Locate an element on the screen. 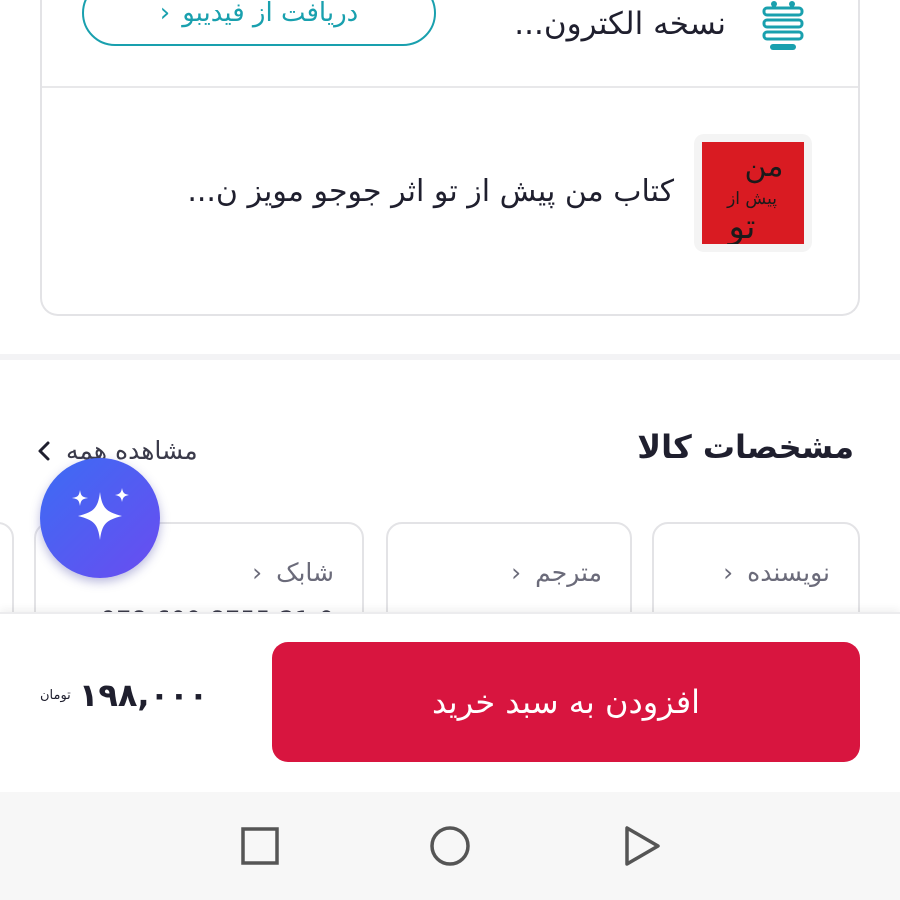 This screenshot has height=900, width=900. section-separator is located at coordinates (450, 357).